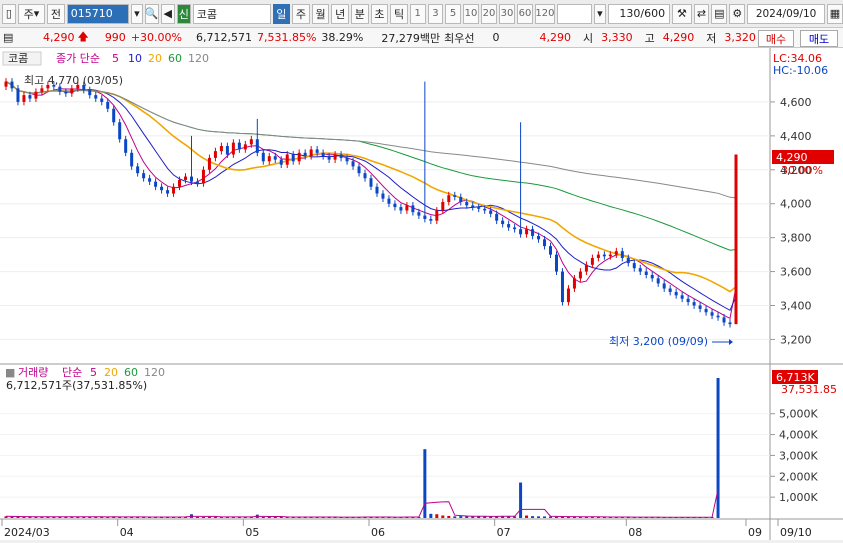  What do you see at coordinates (798, 455) in the screenshot?
I see `volume-tick-label: 3,000K` at bounding box center [798, 455].